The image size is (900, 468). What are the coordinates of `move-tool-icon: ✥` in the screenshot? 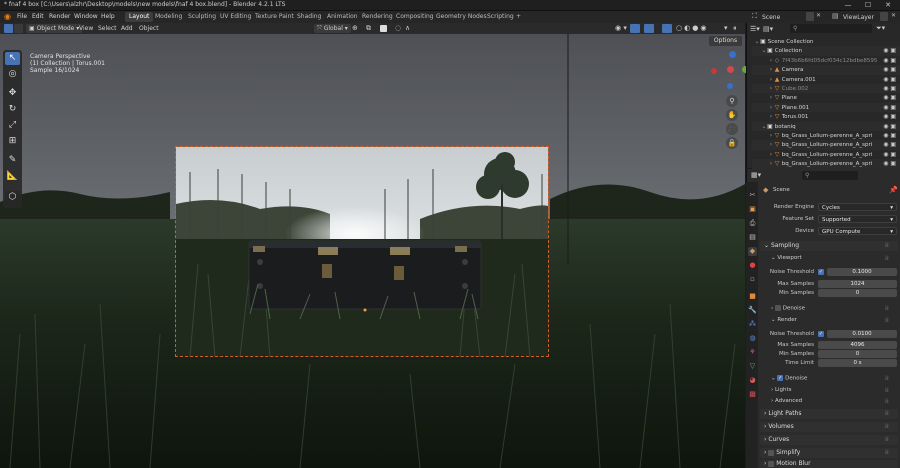 It's located at (12, 93).